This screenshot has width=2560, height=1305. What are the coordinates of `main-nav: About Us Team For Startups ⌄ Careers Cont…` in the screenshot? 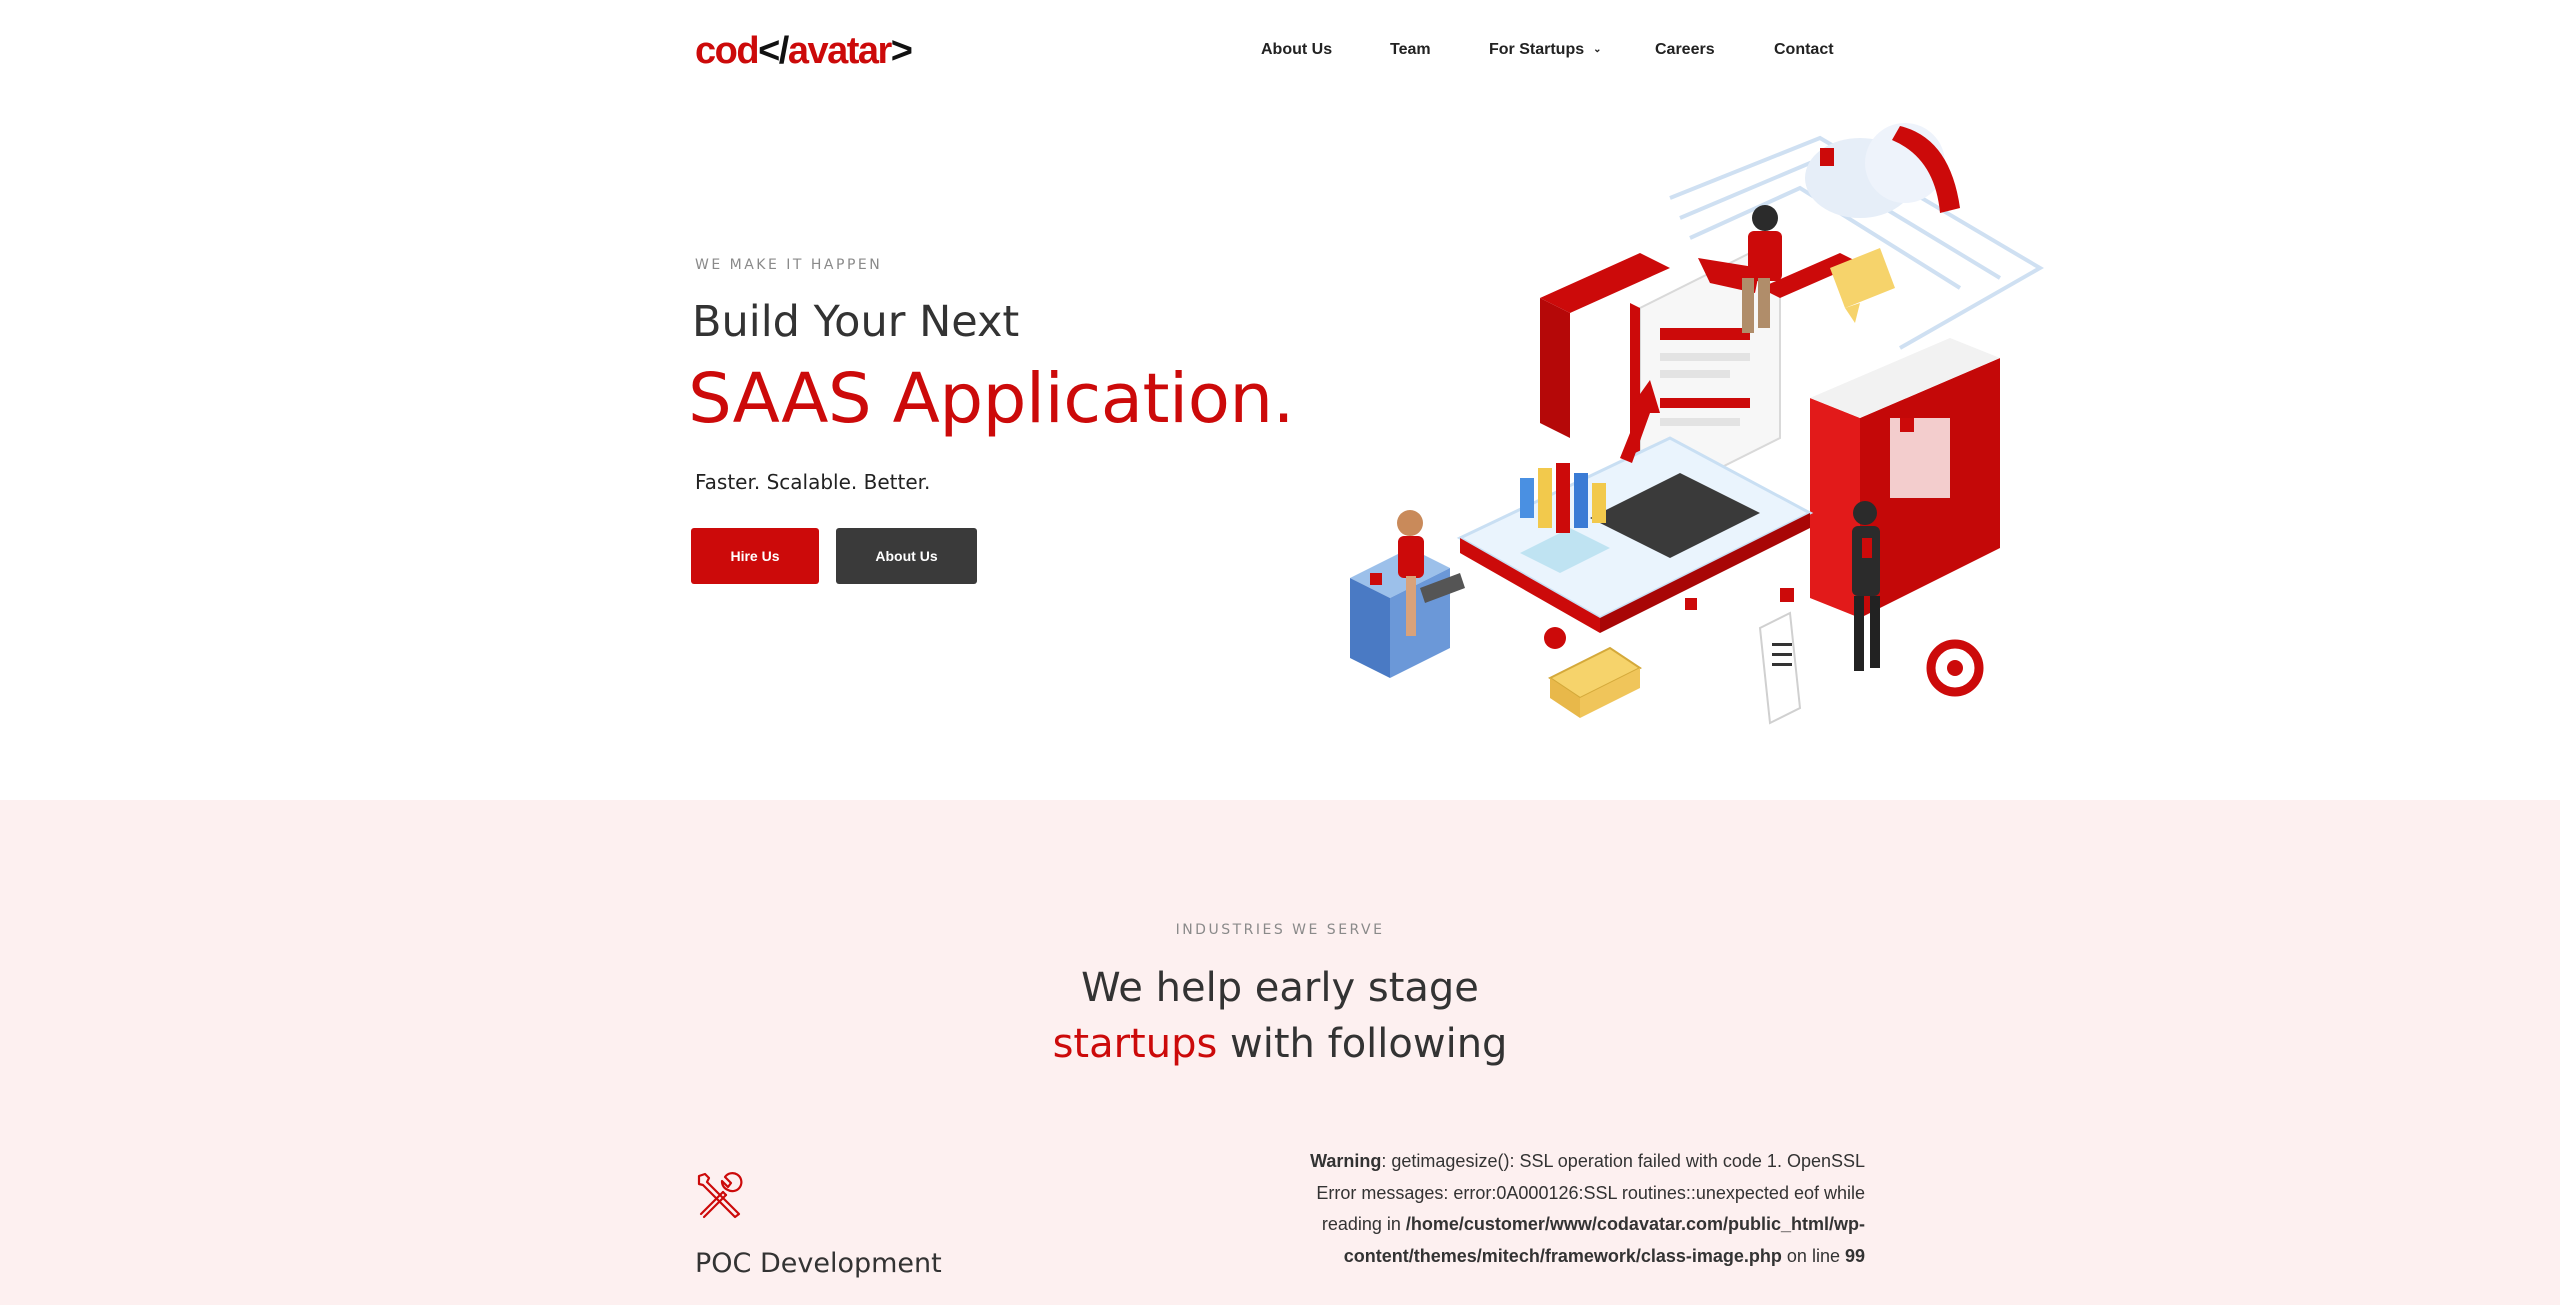 It's located at (1280, 50).